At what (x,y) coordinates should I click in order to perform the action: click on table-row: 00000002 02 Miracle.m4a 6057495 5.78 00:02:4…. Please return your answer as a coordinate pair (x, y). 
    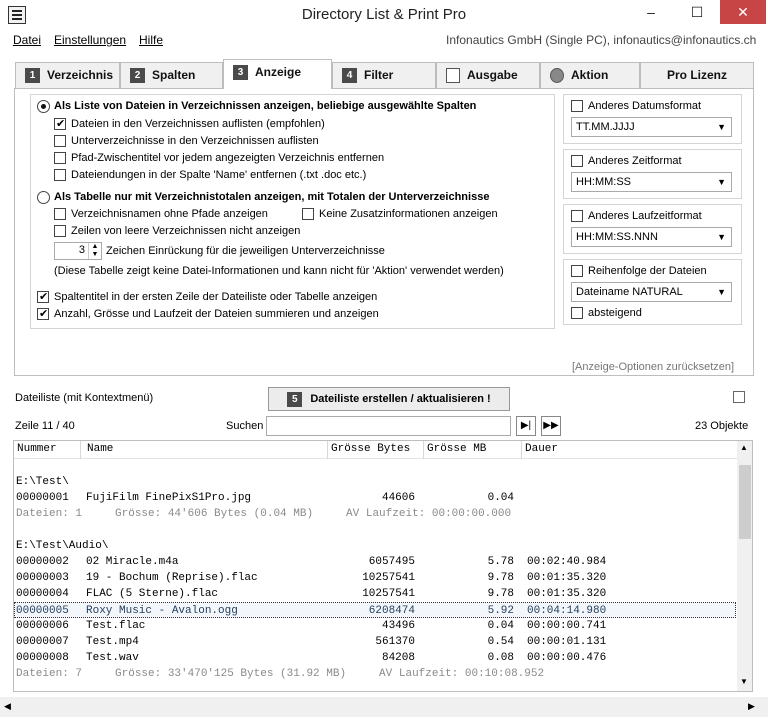
    Looking at the image, I should click on (375, 562).